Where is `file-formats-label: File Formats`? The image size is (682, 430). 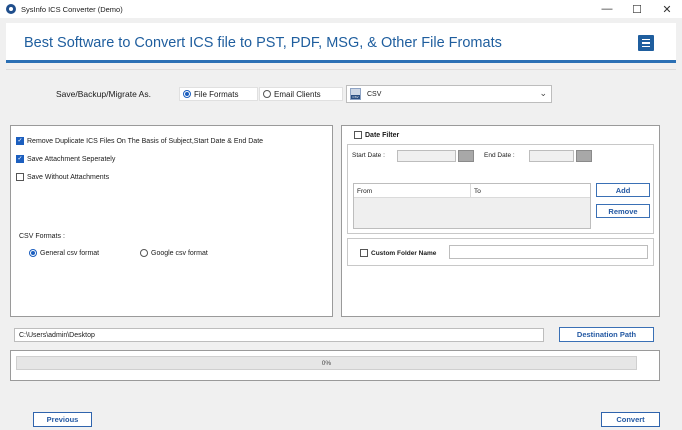 file-formats-label: File Formats is located at coordinates (216, 94).